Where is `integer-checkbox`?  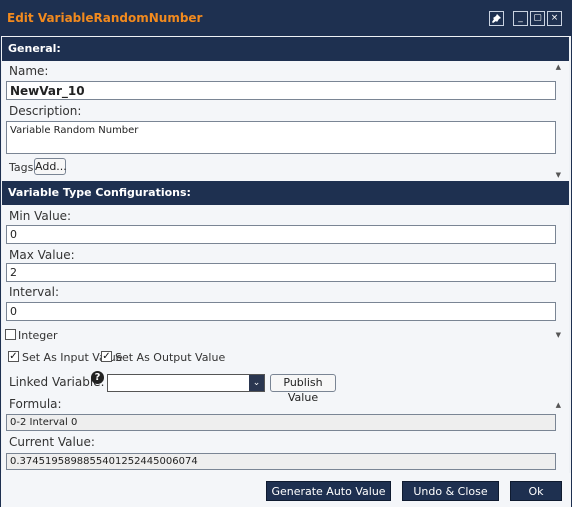
integer-checkbox is located at coordinates (10, 334).